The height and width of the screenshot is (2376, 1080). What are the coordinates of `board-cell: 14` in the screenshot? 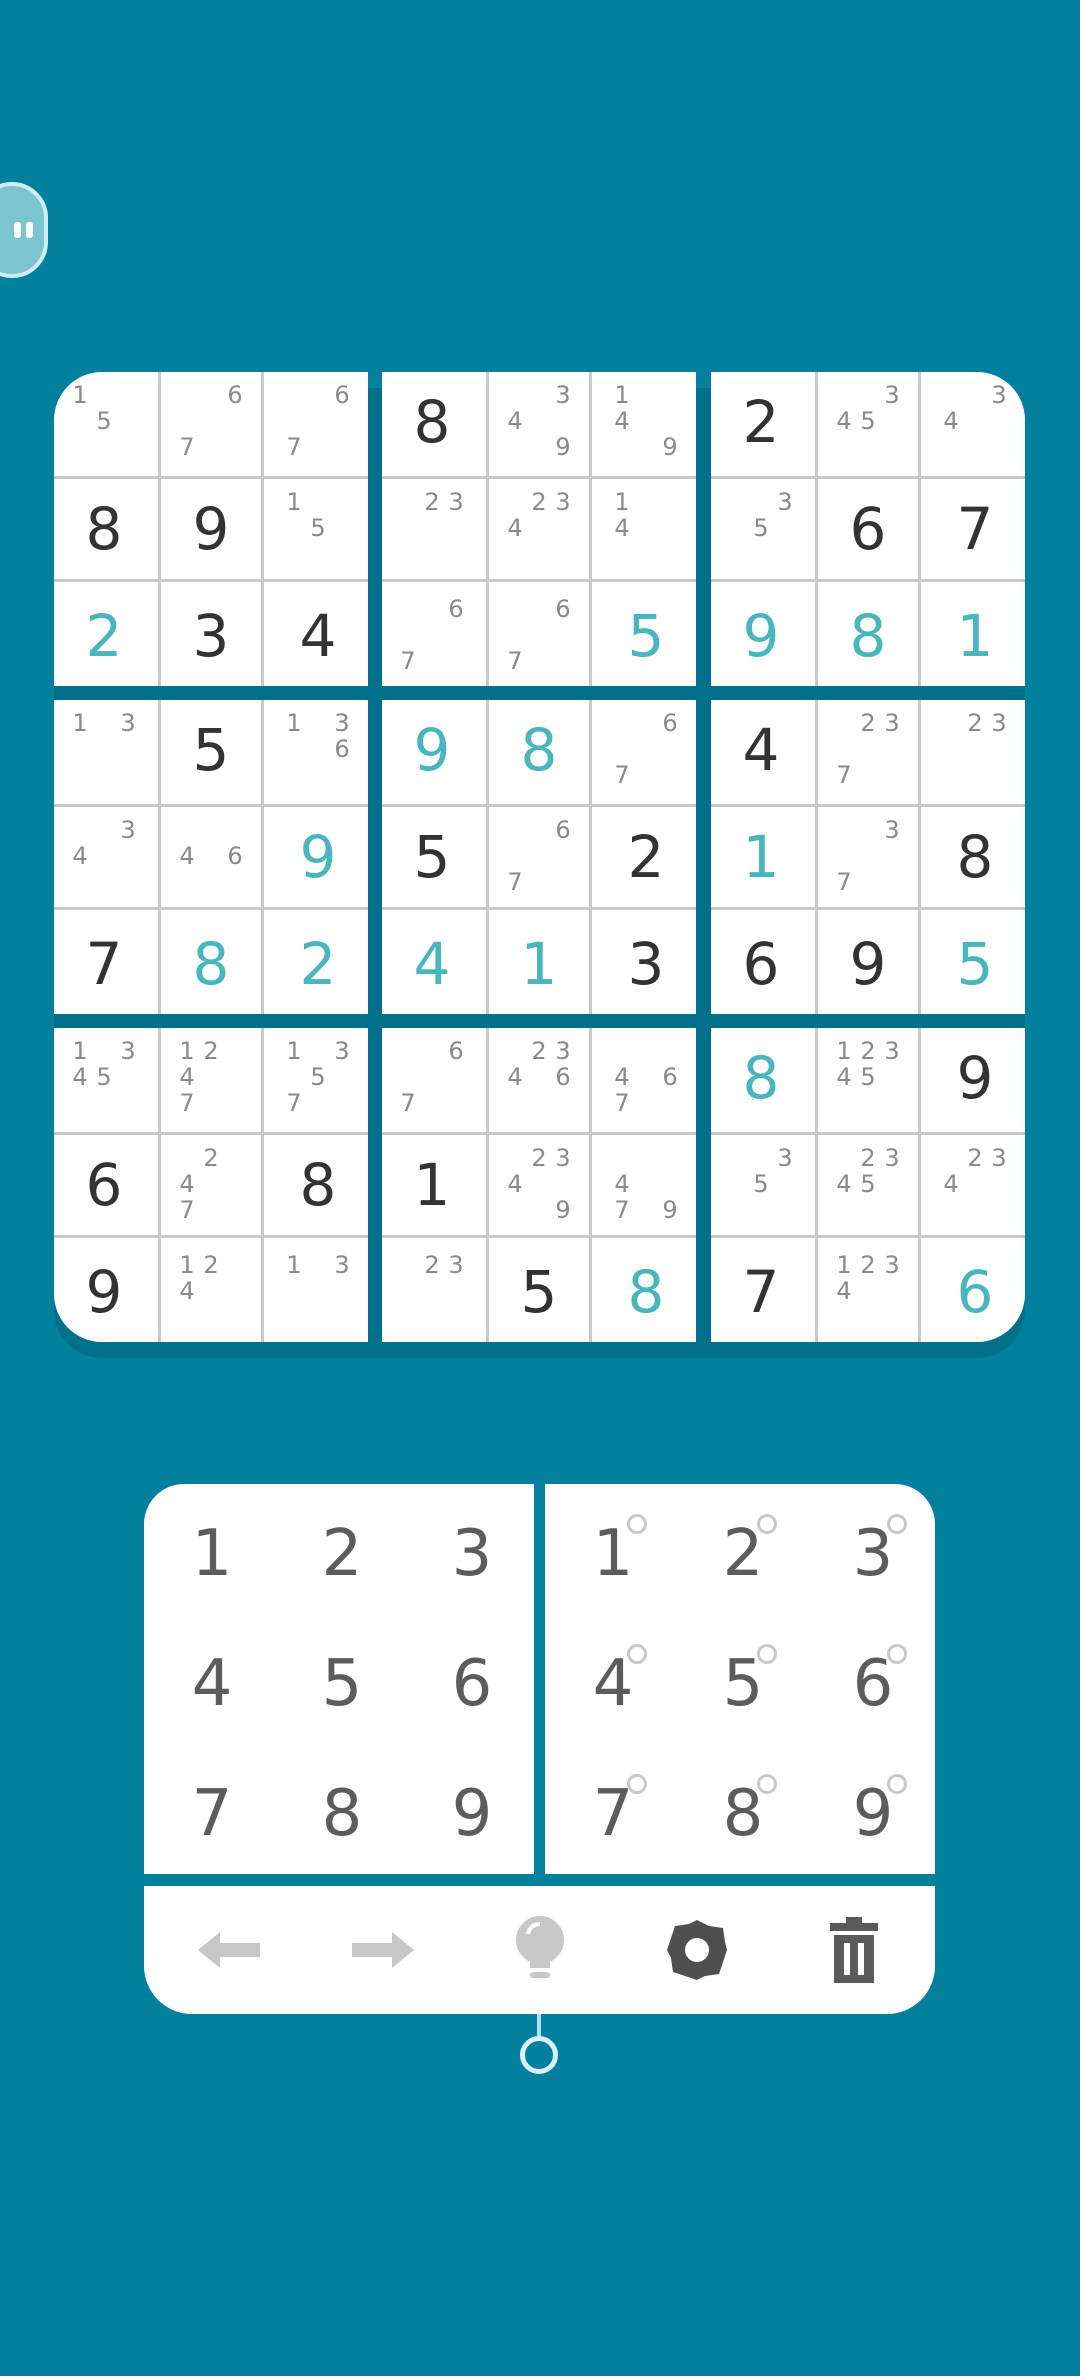 It's located at (646, 529).